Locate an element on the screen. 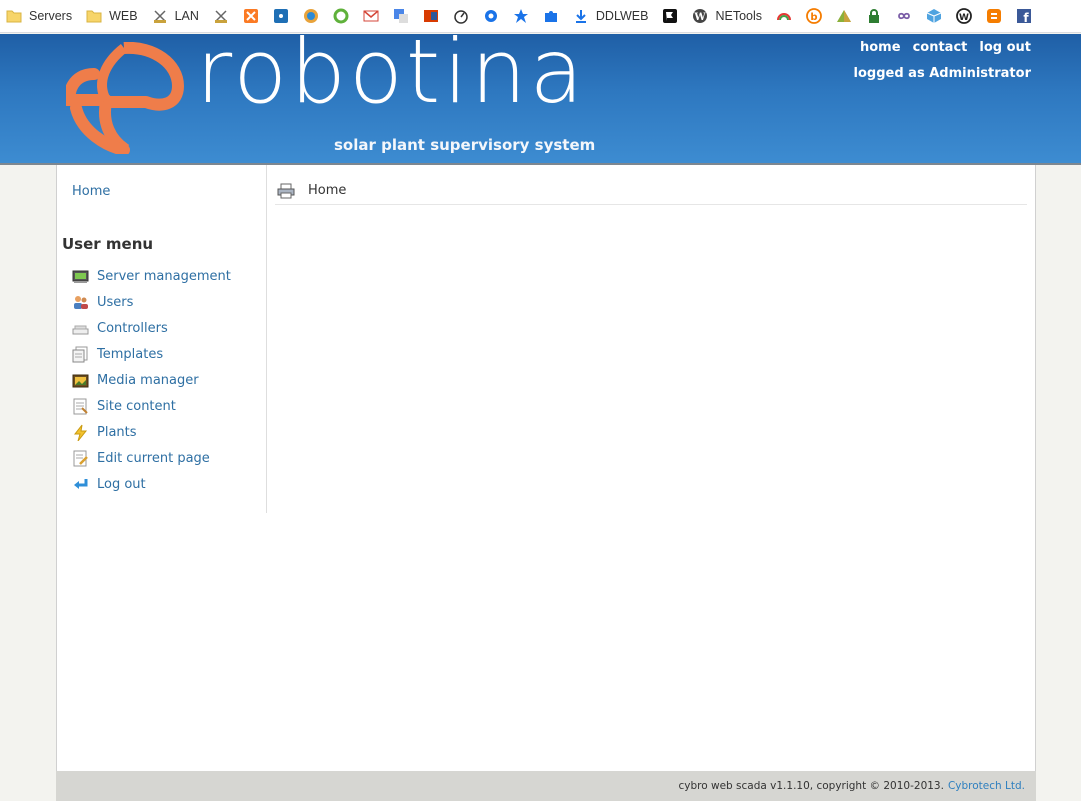 The width and height of the screenshot is (1081, 801). cube-icon is located at coordinates (934, 16).